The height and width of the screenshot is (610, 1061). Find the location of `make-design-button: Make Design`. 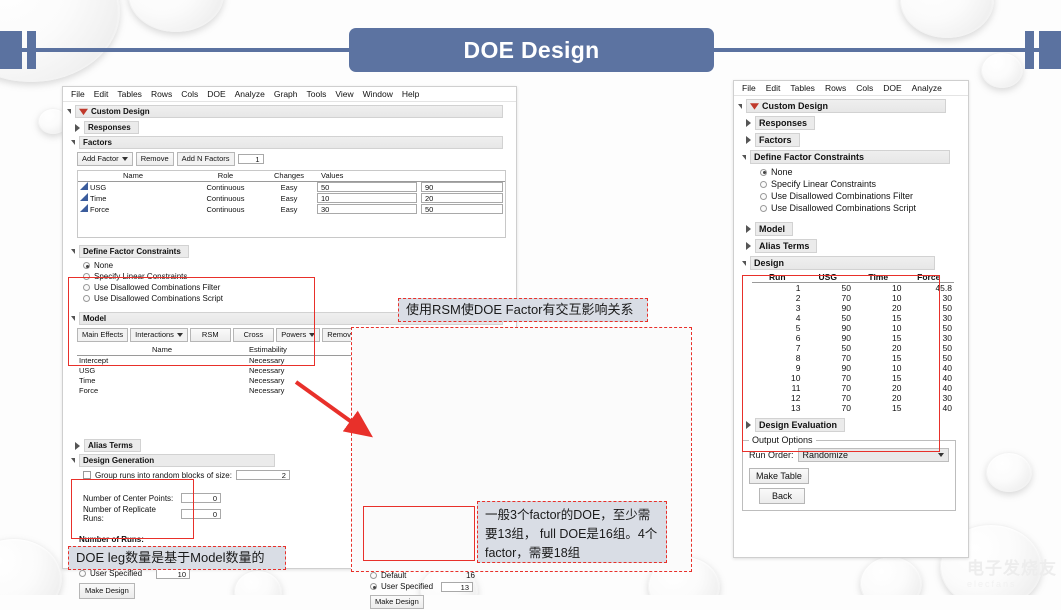

make-design-button: Make Design is located at coordinates (397, 602).